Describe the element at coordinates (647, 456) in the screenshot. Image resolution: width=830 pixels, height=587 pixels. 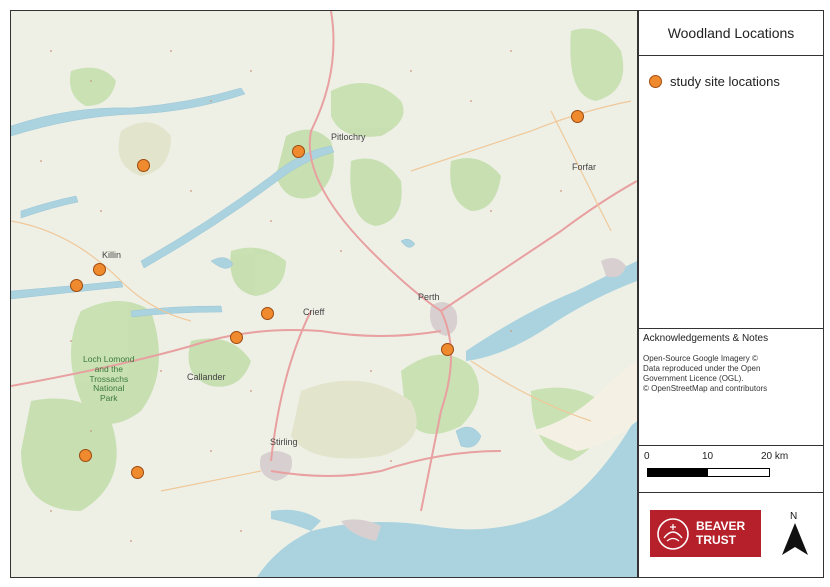
I see `scale-tick-0: 0` at that location.